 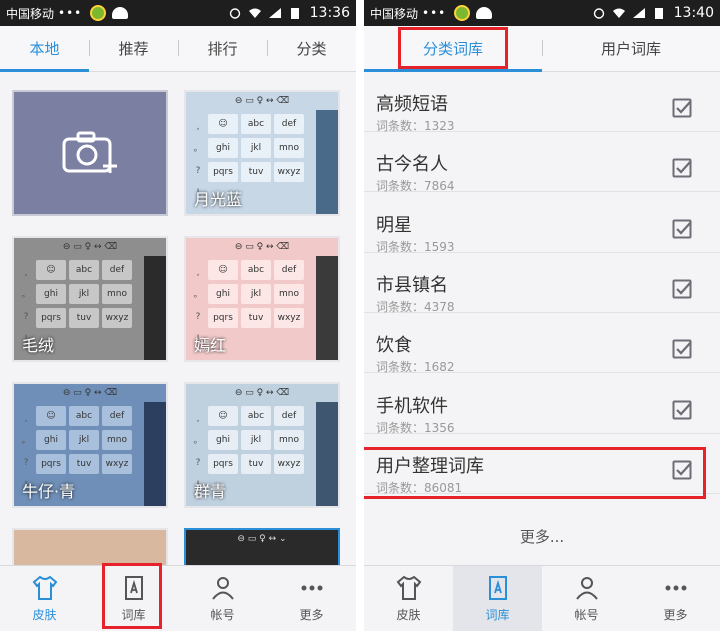 What do you see at coordinates (311, 615) in the screenshot?
I see `nav-more-label: 更多` at bounding box center [311, 615].